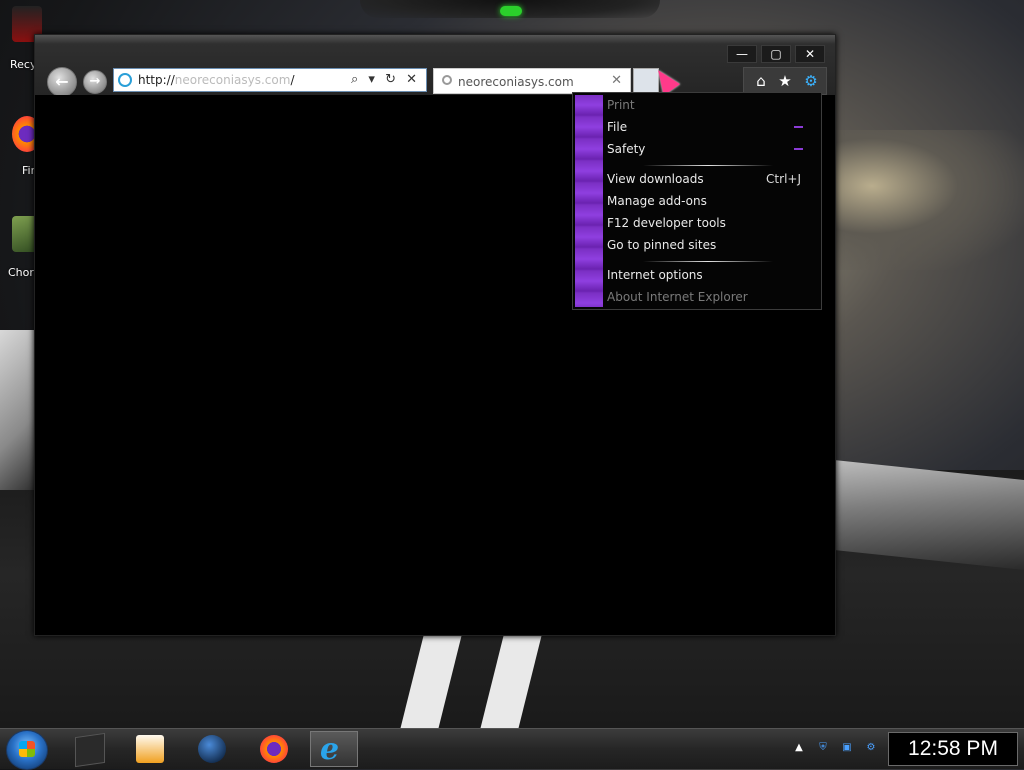  I want to click on internet-explorer-icon: e, so click(330, 749).